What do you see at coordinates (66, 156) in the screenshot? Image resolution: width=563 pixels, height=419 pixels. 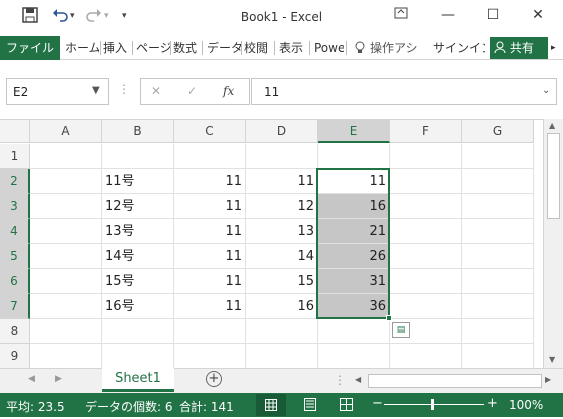 I see `cell-a1` at bounding box center [66, 156].